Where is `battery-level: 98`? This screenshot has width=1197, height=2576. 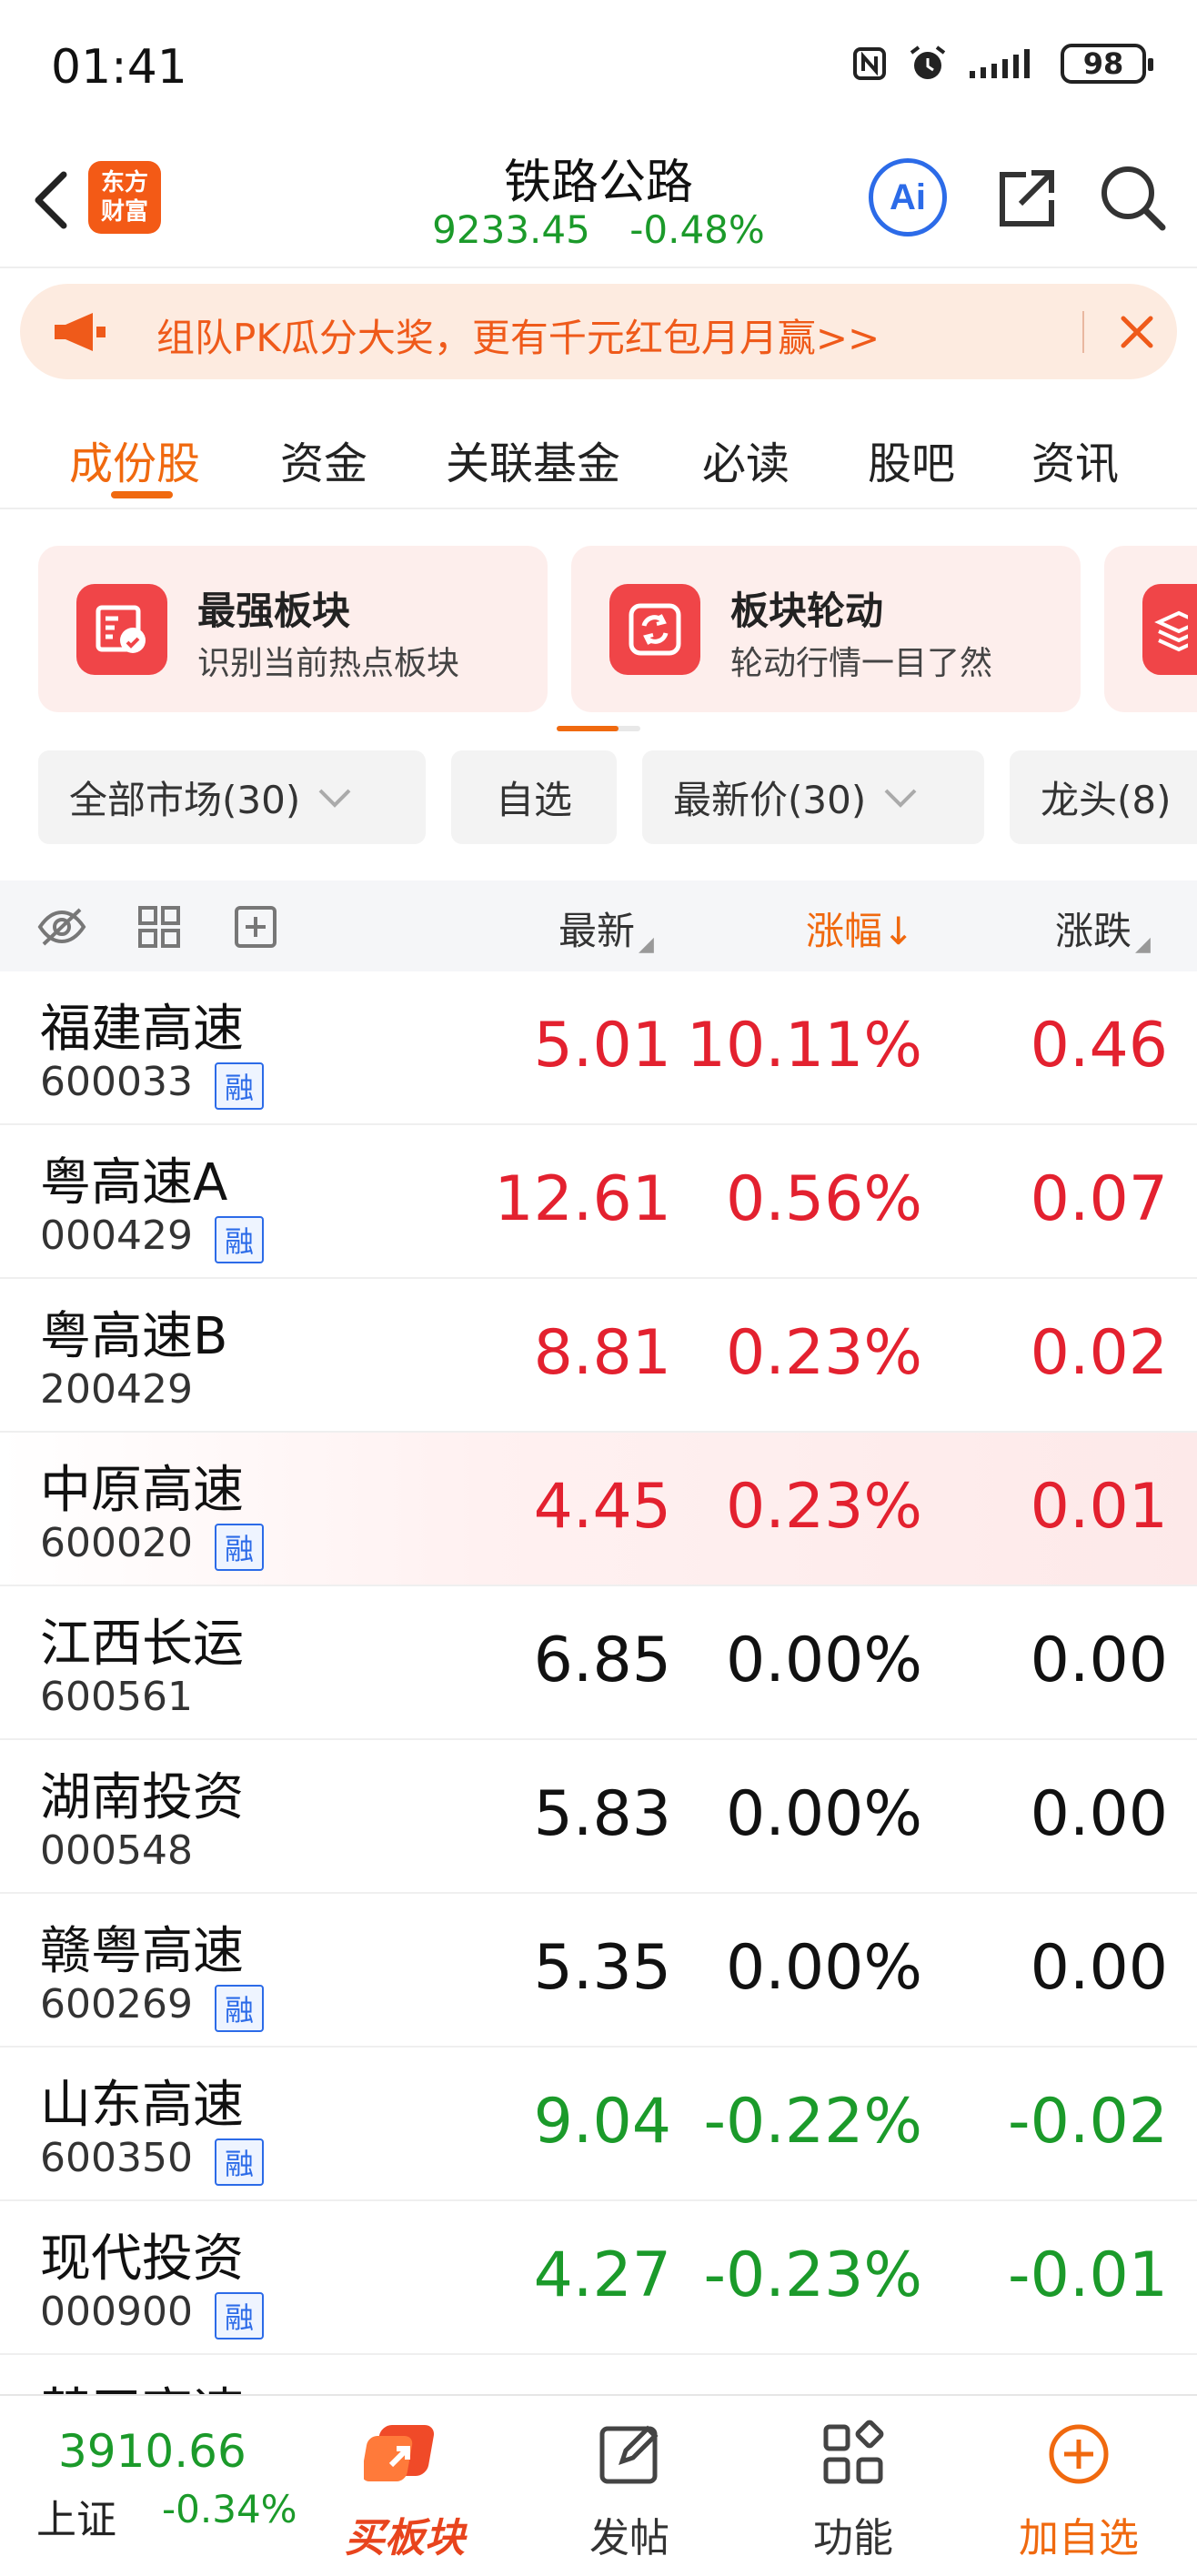 battery-level: 98 is located at coordinates (1103, 63).